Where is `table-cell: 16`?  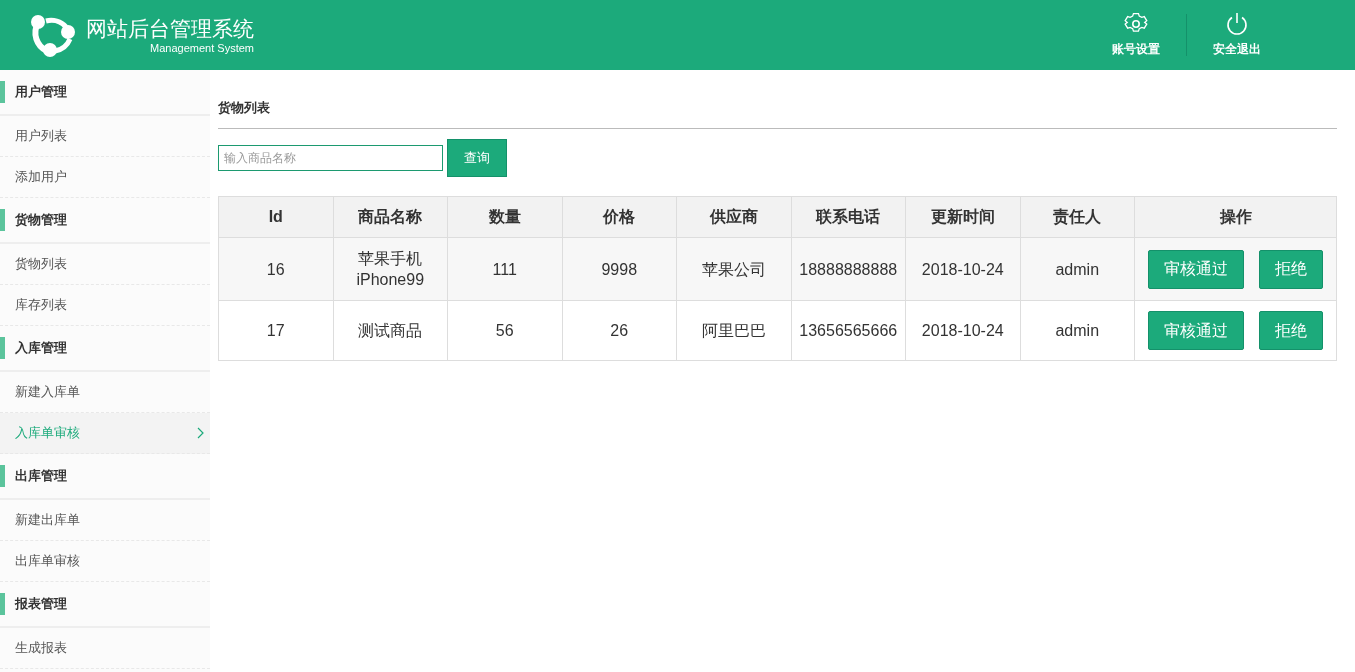 table-cell: 16 is located at coordinates (275, 269).